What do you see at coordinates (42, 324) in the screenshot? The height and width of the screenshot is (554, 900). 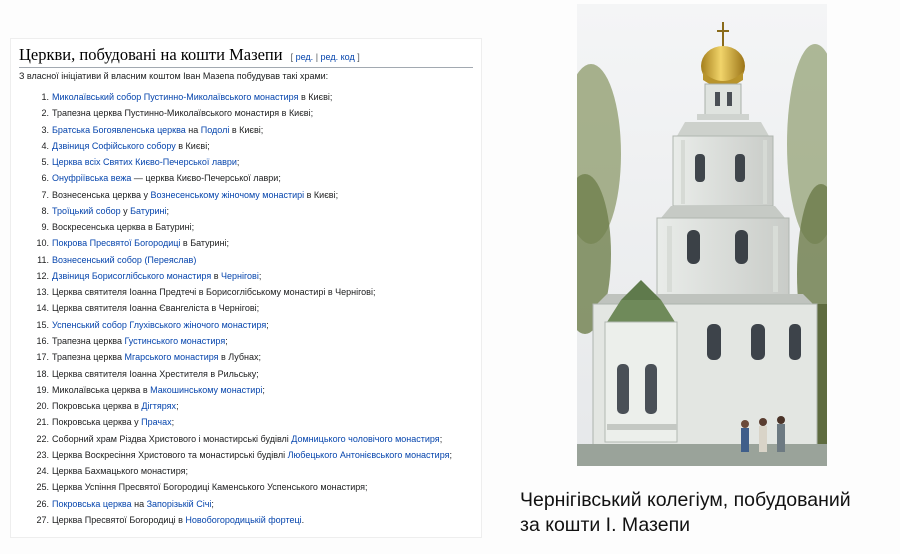 I see `list-item-number: 15.` at bounding box center [42, 324].